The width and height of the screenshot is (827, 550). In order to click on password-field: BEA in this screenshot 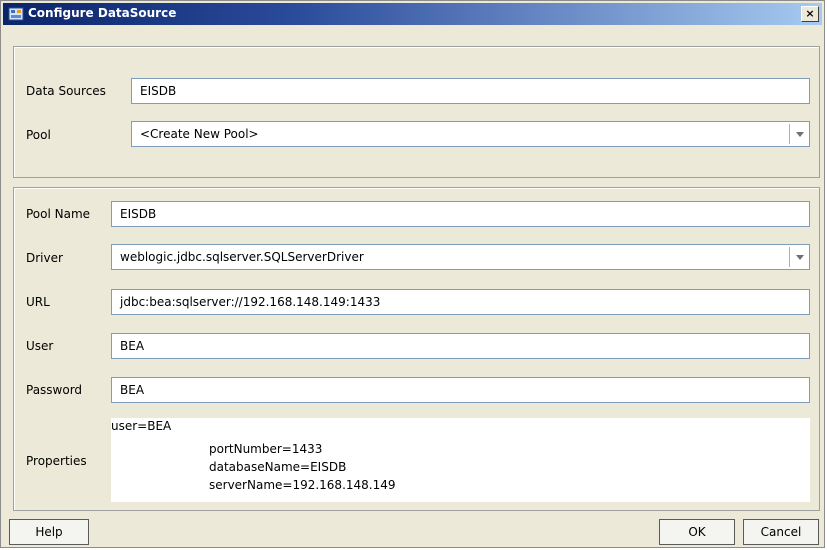, I will do `click(460, 390)`.